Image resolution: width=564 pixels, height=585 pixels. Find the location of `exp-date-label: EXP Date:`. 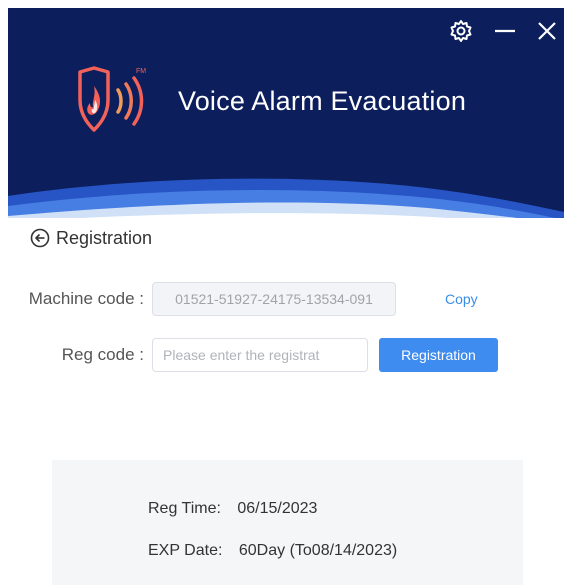

exp-date-label: EXP Date: is located at coordinates (185, 550).